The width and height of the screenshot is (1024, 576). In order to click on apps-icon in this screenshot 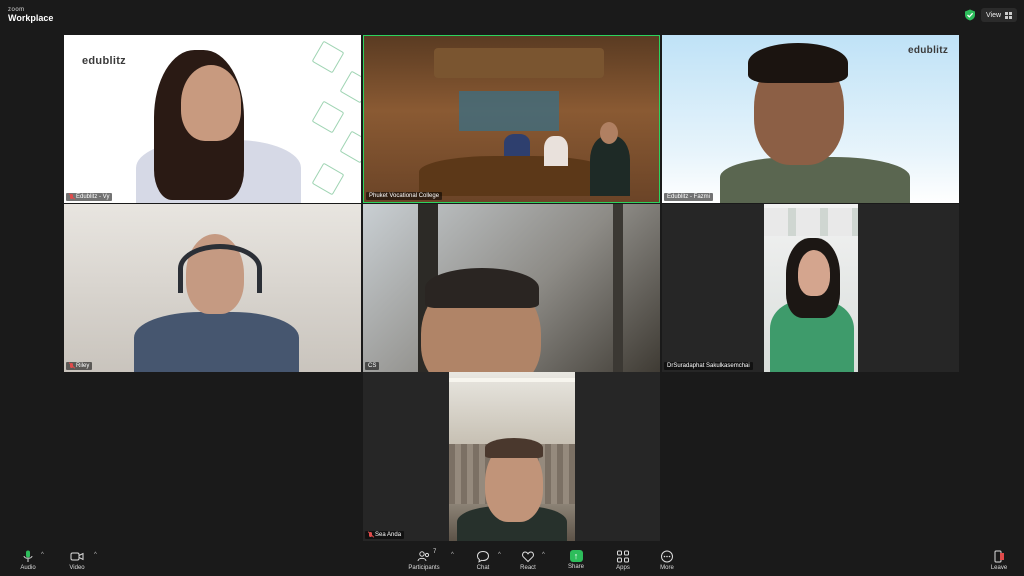, I will do `click(623, 556)`.